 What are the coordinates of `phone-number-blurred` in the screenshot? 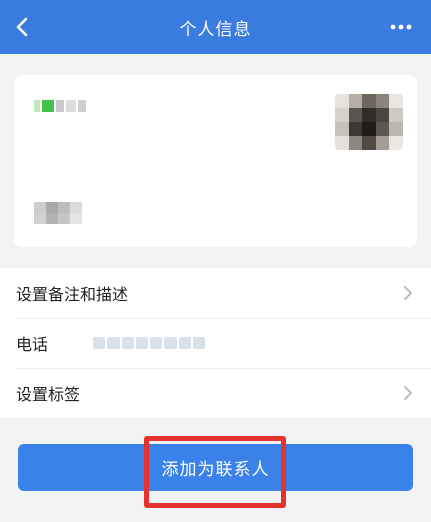 It's located at (149, 343).